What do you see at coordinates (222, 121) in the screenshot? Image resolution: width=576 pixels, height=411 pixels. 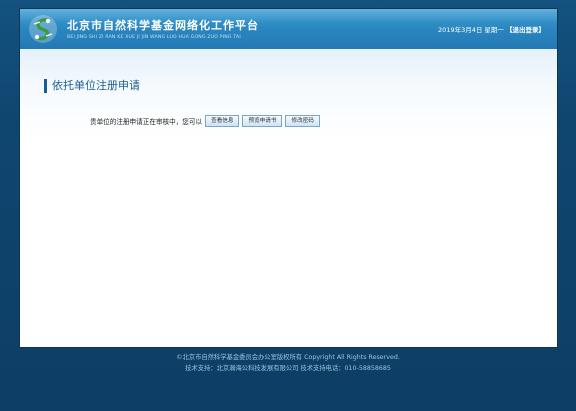 I see `view-info-button: 查看信息` at bounding box center [222, 121].